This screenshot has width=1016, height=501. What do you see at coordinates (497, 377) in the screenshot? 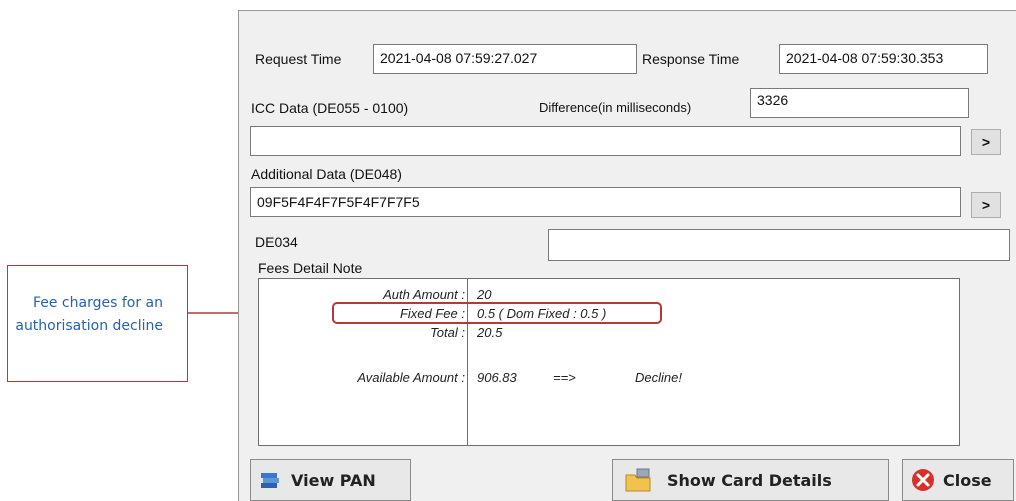
I see `available-amount-value: 906.83` at bounding box center [497, 377].